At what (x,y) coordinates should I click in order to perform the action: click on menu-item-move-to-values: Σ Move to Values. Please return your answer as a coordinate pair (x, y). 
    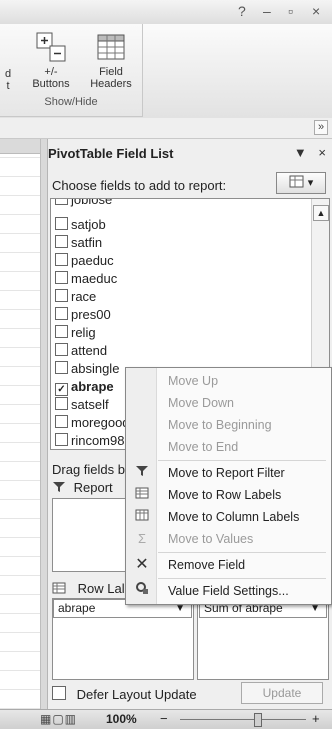
    Looking at the image, I should click on (228, 539).